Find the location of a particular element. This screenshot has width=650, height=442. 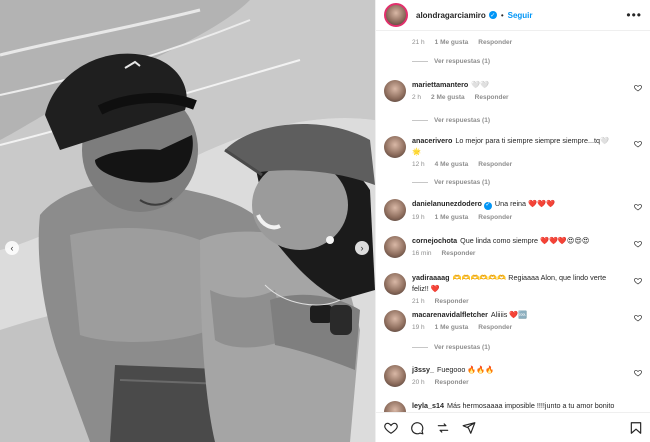

comment-time: 2 h is located at coordinates (417, 97).